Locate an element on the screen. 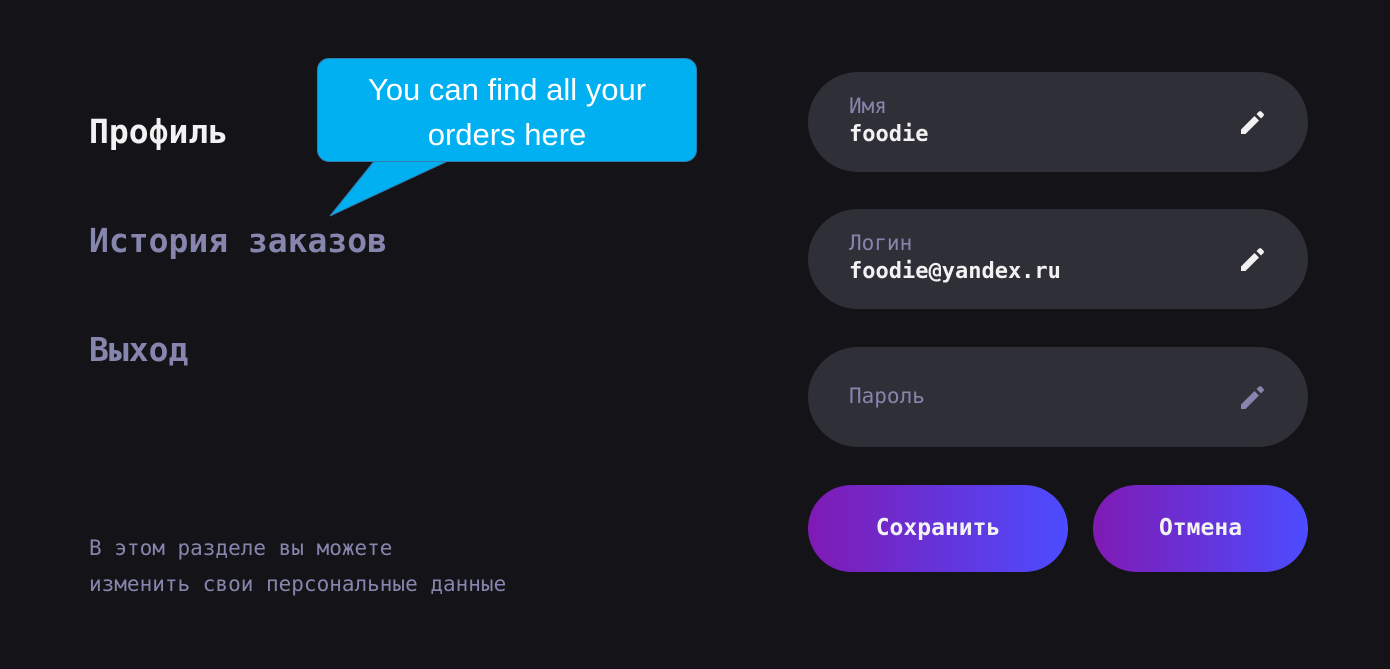  login-field-value: foodie@yandex.ru is located at coordinates (955, 272).